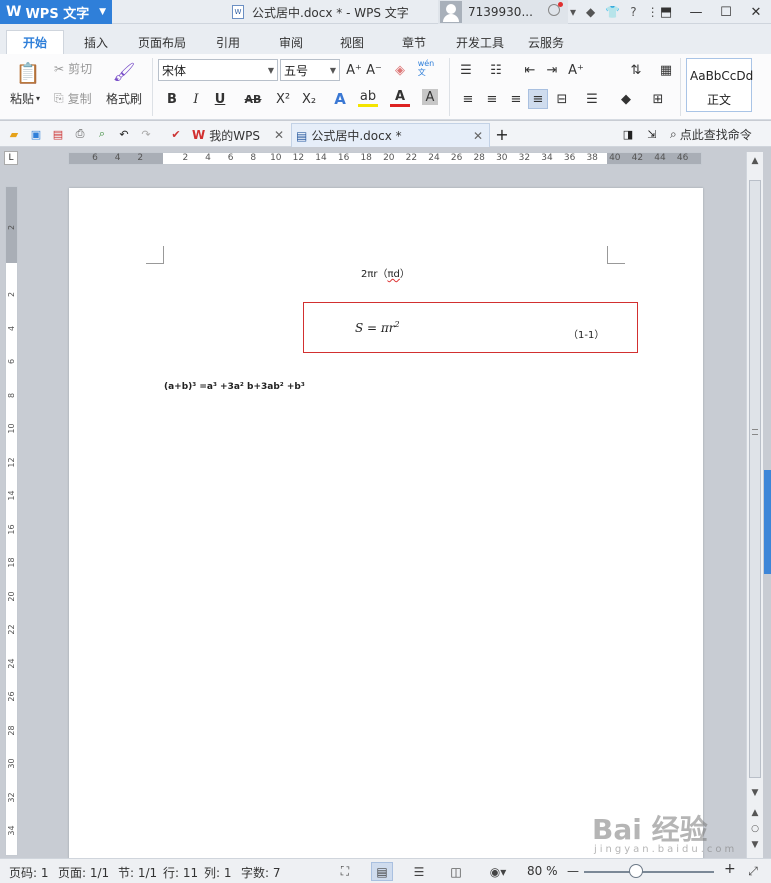  Describe the element at coordinates (562, 99) in the screenshot. I see `distributed-icon: ⊟` at that location.